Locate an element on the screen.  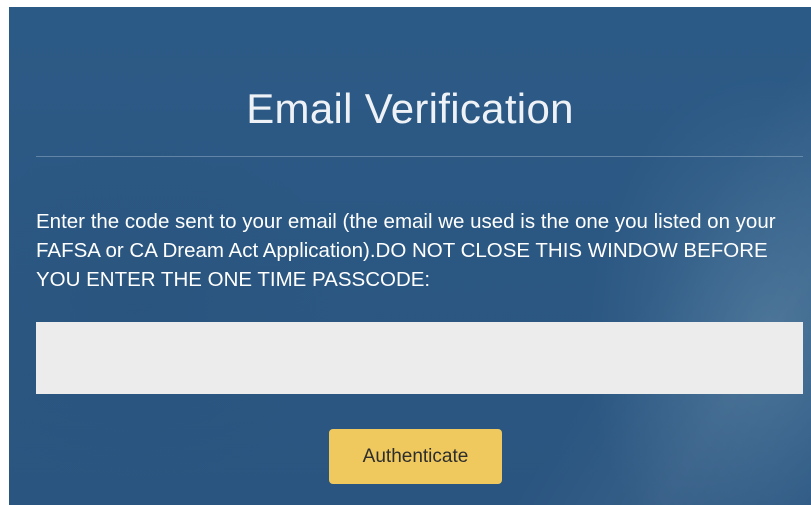
title-divider is located at coordinates (419, 156).